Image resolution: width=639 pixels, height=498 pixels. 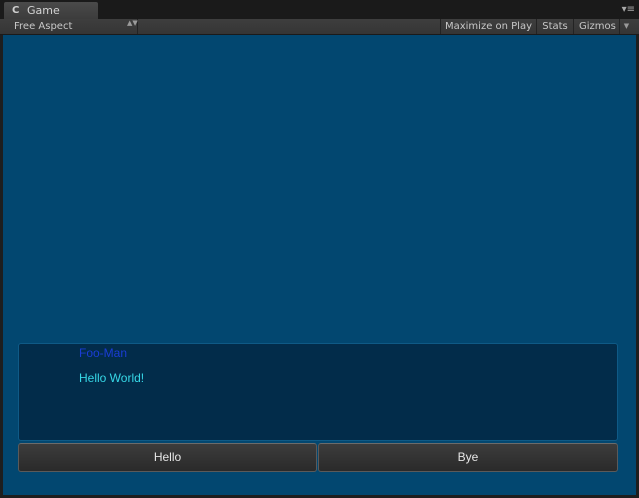 I want to click on bye-button: Bye, so click(x=468, y=457).